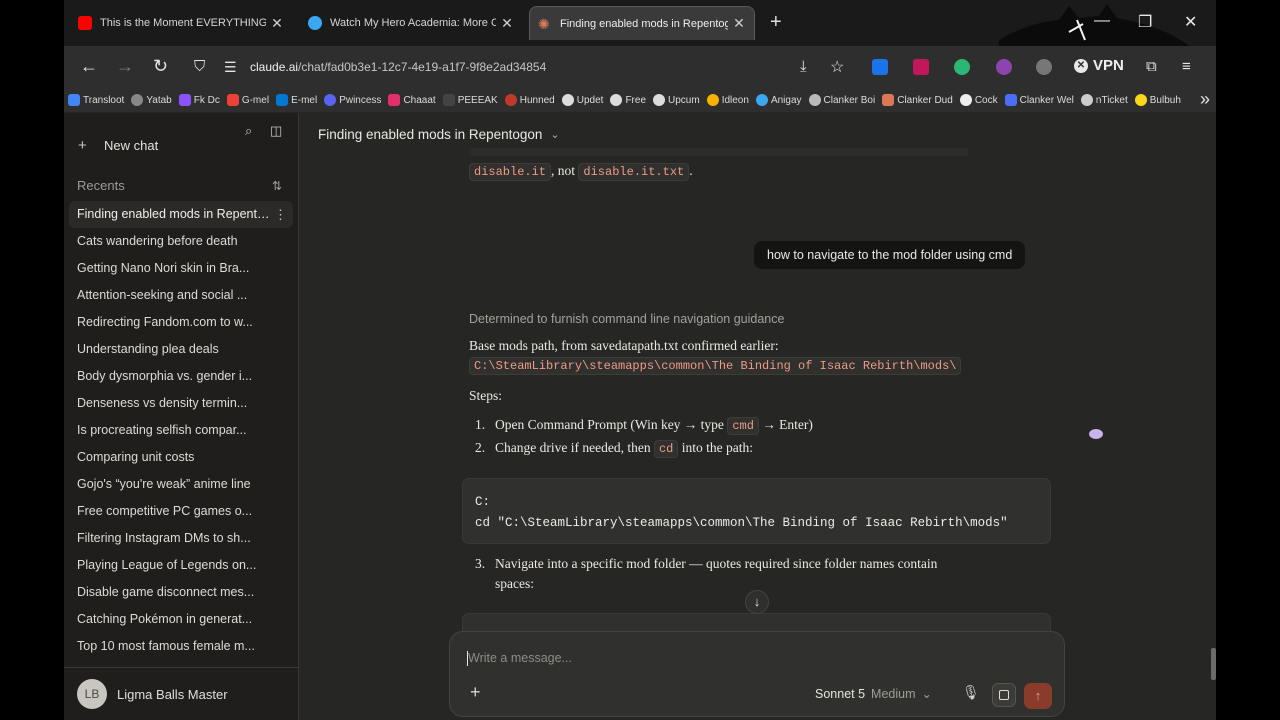 This screenshot has width=1280, height=720. Describe the element at coordinates (925, 100) in the screenshot. I see `bookmark-label: Clanker Dud` at that location.